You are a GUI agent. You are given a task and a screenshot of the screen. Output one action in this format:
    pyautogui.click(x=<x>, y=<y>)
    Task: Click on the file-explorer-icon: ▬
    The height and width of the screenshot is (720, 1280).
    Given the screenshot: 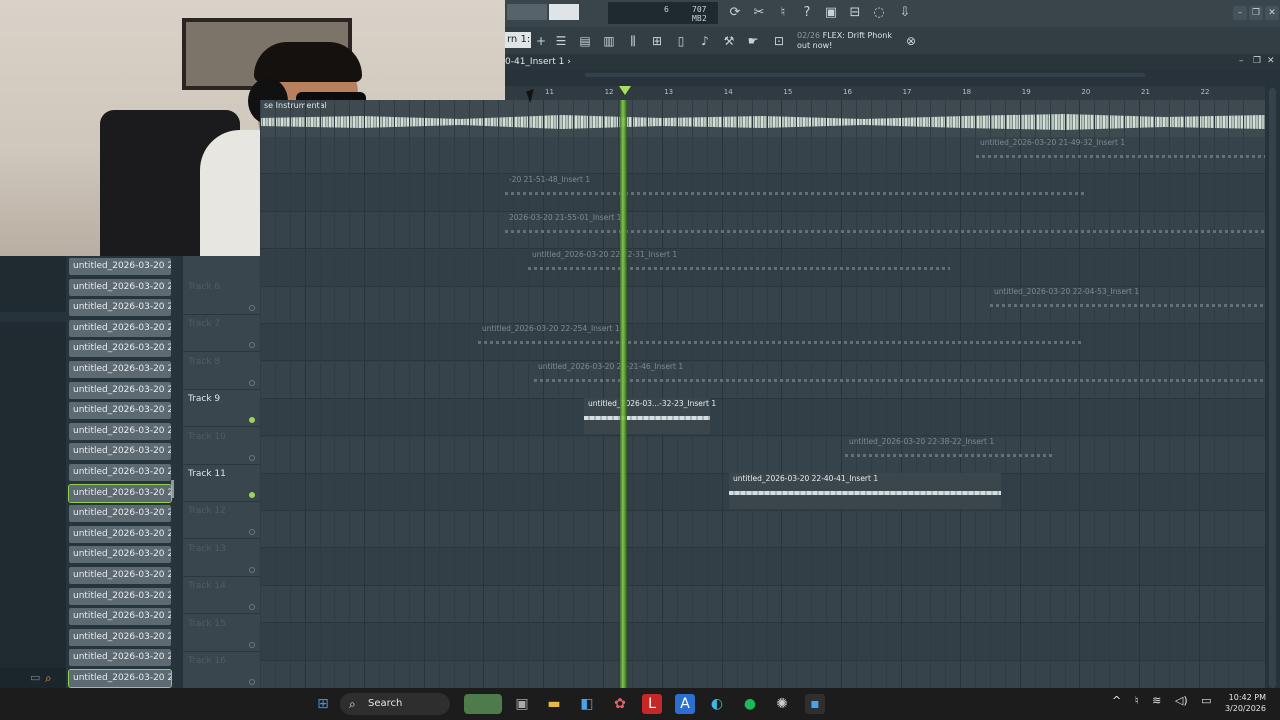 What is the action you would take?
    pyautogui.click(x=554, y=704)
    